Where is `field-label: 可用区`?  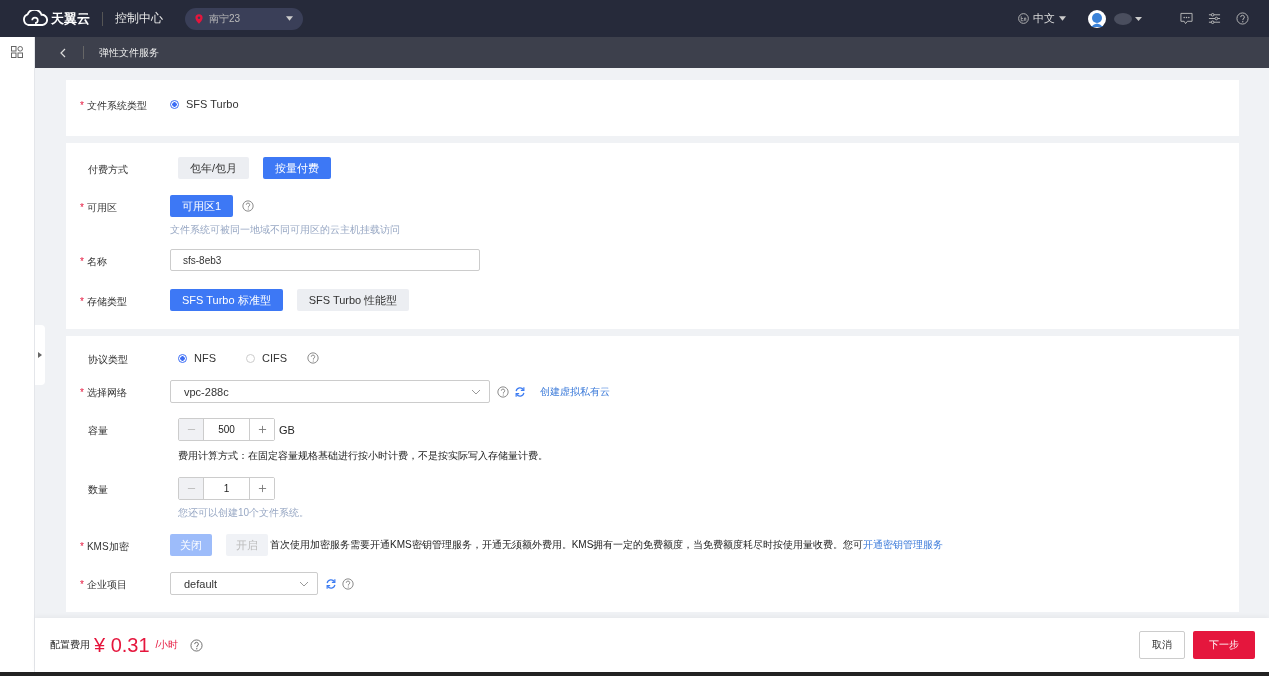
field-label: 可用区 is located at coordinates (101, 207).